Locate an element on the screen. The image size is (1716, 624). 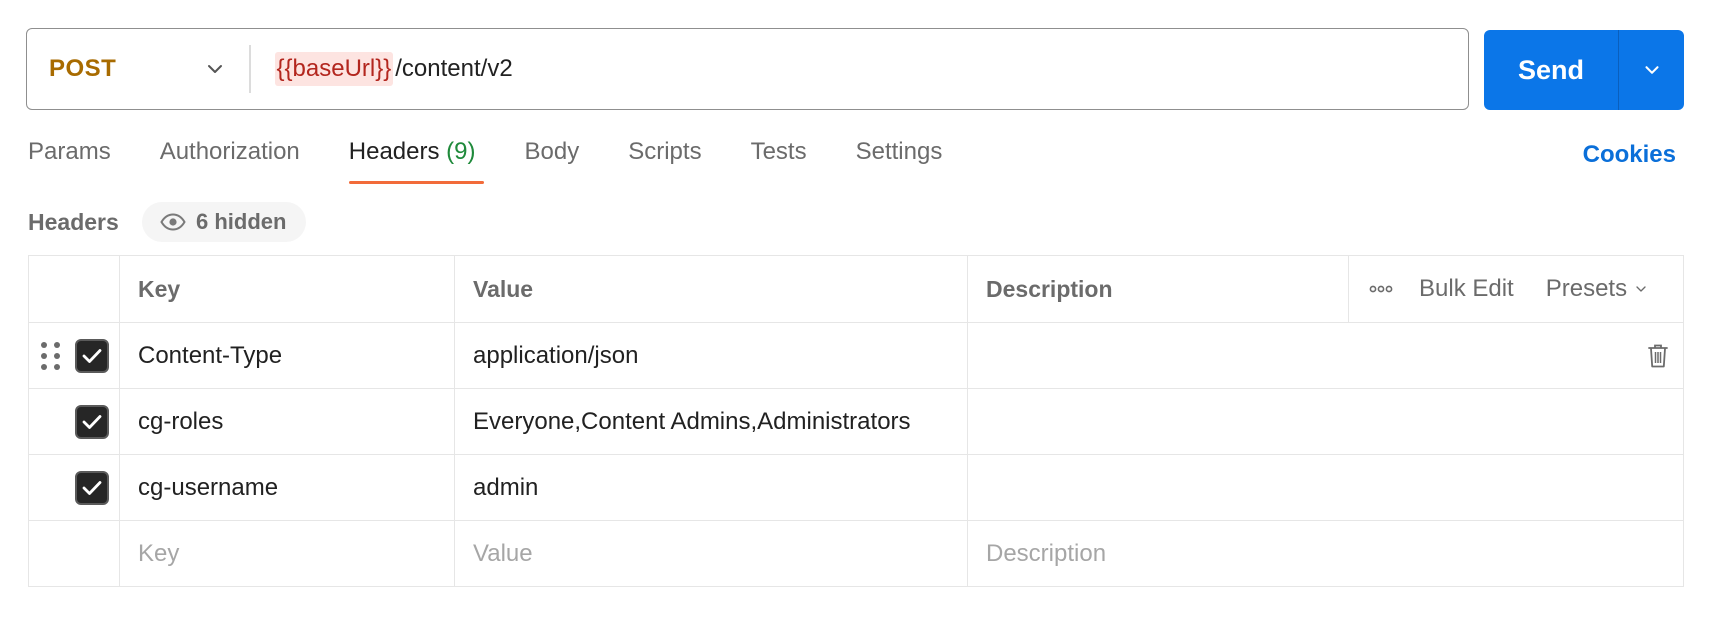
more-horizontal-icon is located at coordinates (1381, 289).